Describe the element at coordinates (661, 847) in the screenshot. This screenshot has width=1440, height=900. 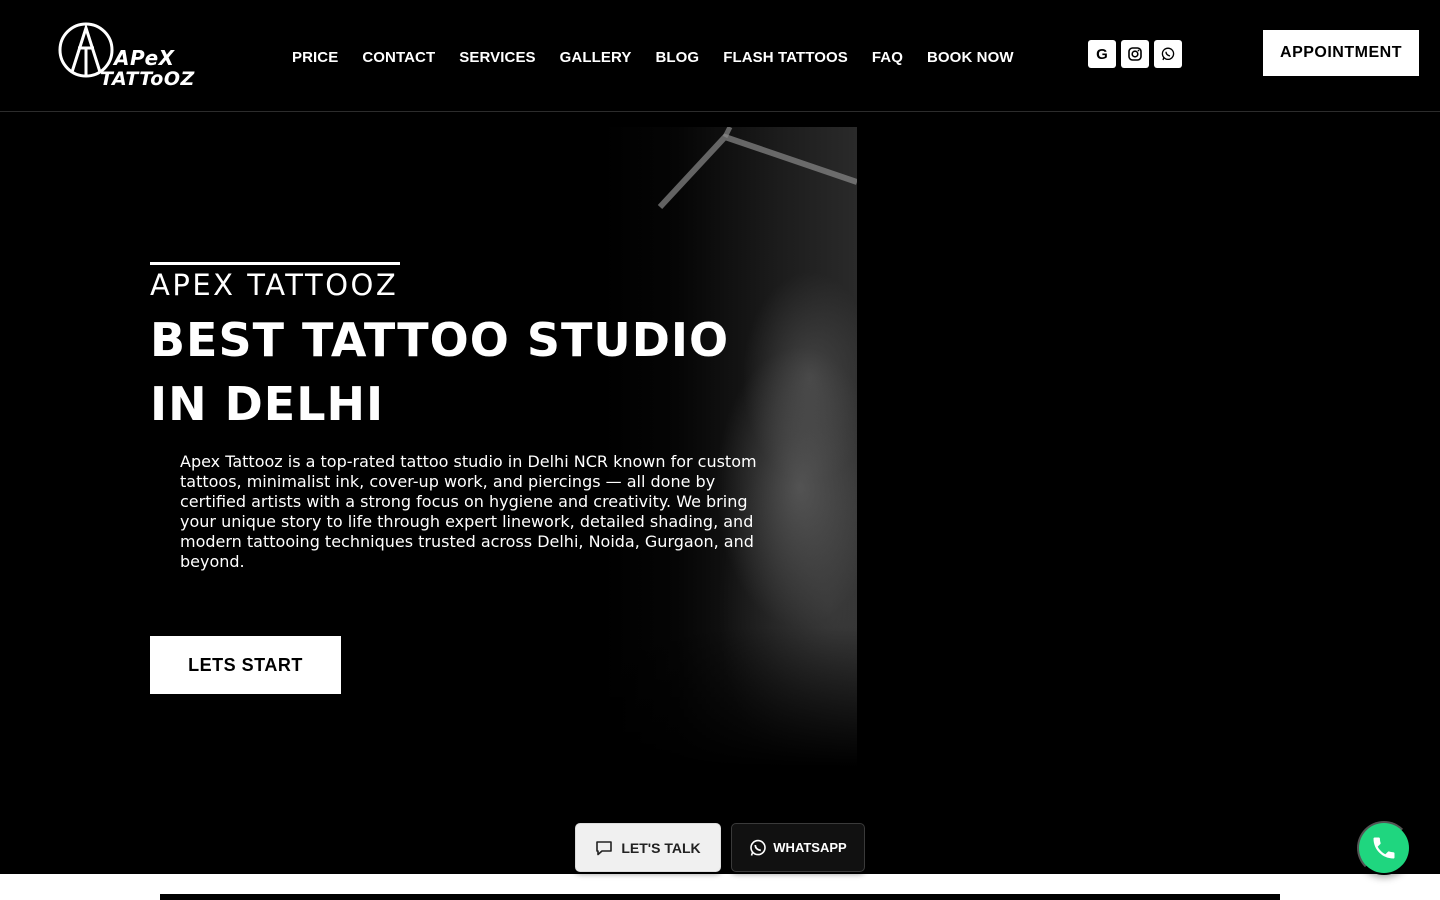
I see `lets-talk-label: LET'S TALK` at that location.